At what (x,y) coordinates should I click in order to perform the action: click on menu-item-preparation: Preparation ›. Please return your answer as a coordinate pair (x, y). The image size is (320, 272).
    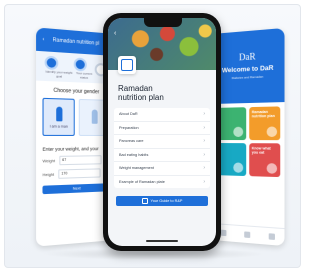
    Looking at the image, I should click on (162, 128).